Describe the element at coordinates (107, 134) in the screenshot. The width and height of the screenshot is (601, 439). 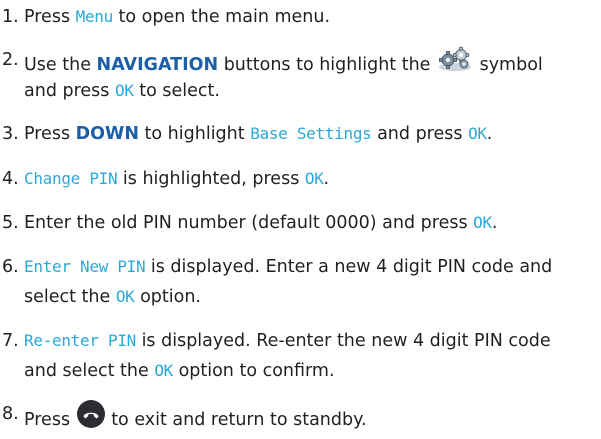
I see `key-name: DOWN` at that location.